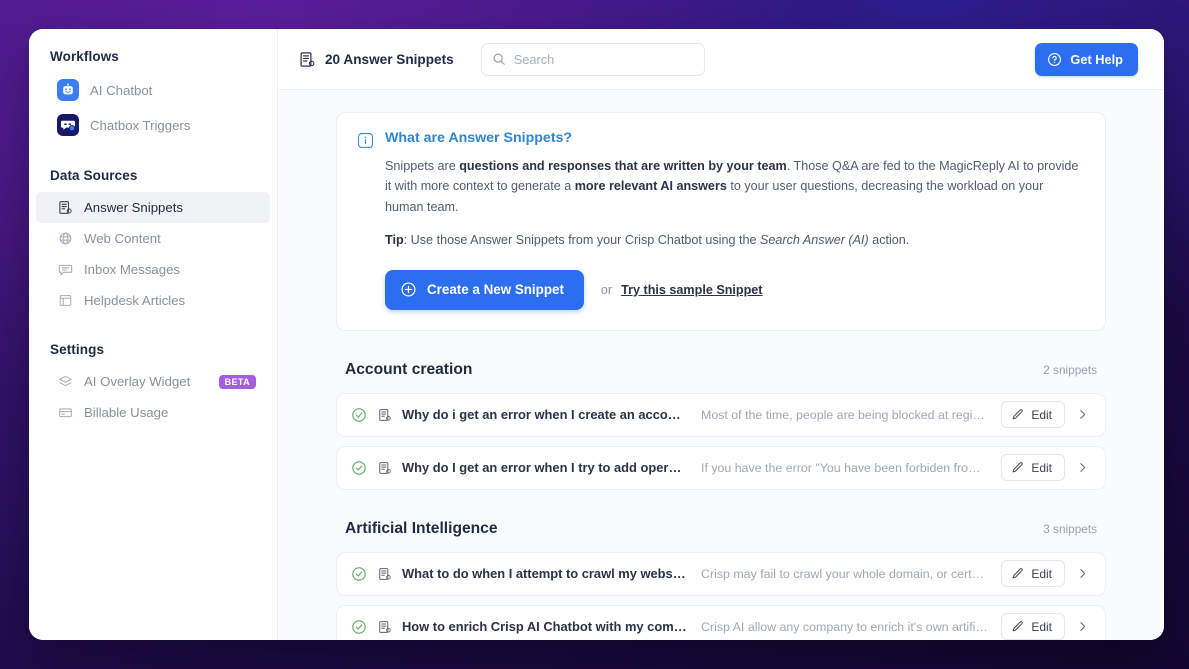  I want to click on sidebar-item-label: Helpdesk Articles, so click(135, 300).